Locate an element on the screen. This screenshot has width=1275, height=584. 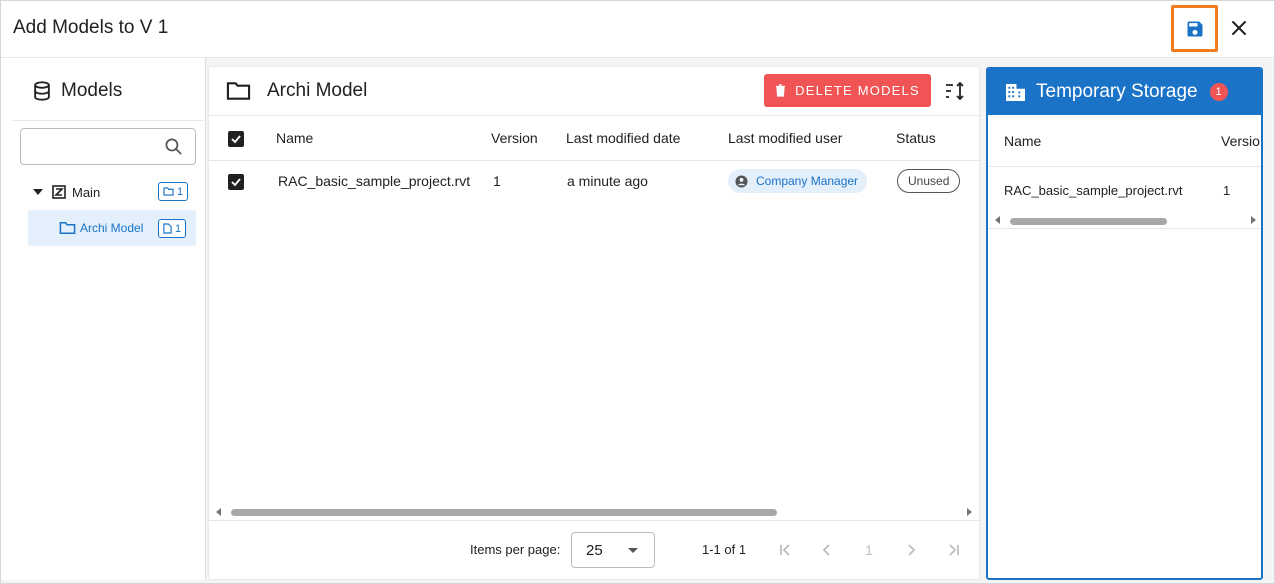
column-header-version: Version is located at coordinates (514, 138).